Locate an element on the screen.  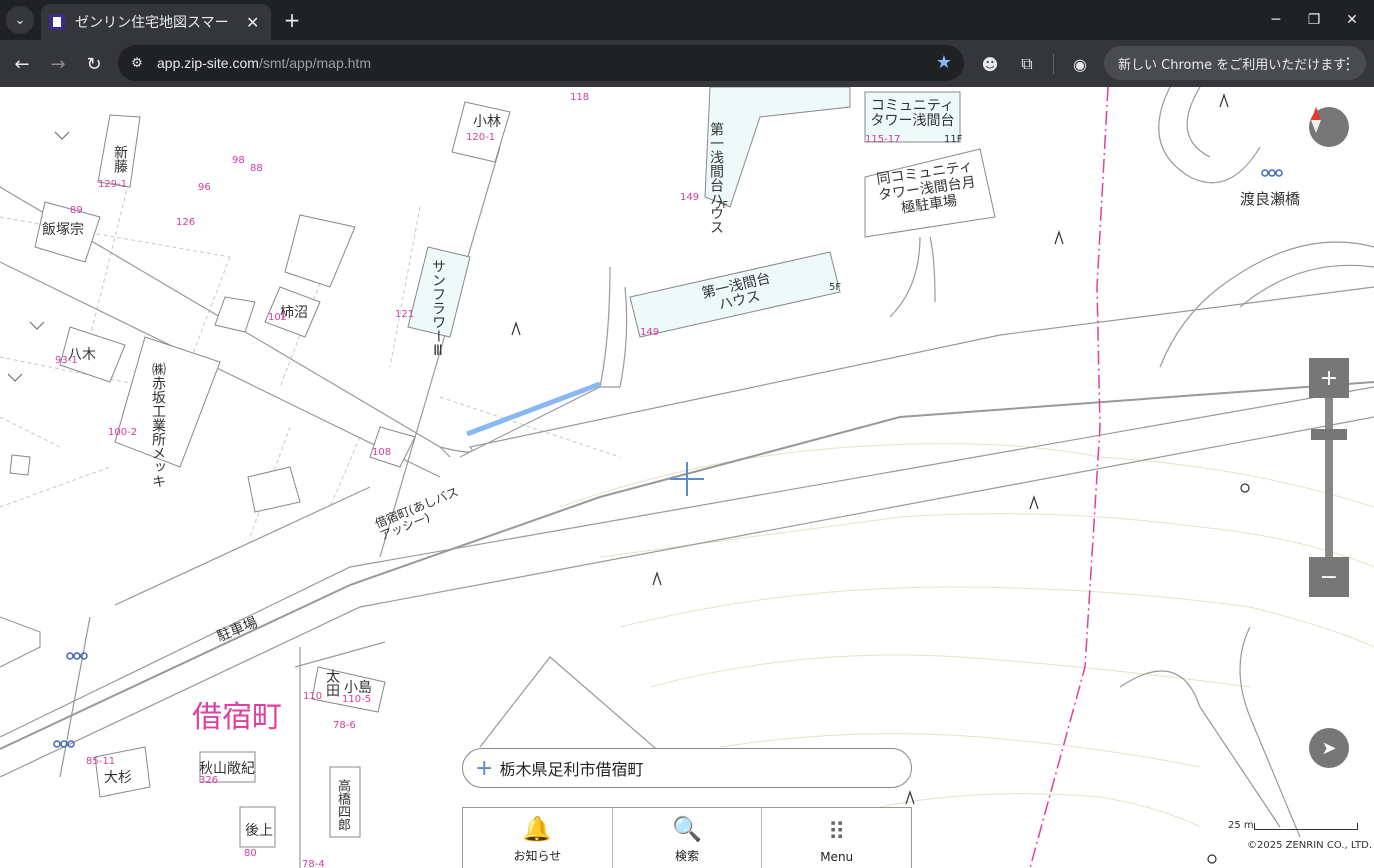
map-label-community-tower: コミュニティタワー浅間台 is located at coordinates (912, 113).